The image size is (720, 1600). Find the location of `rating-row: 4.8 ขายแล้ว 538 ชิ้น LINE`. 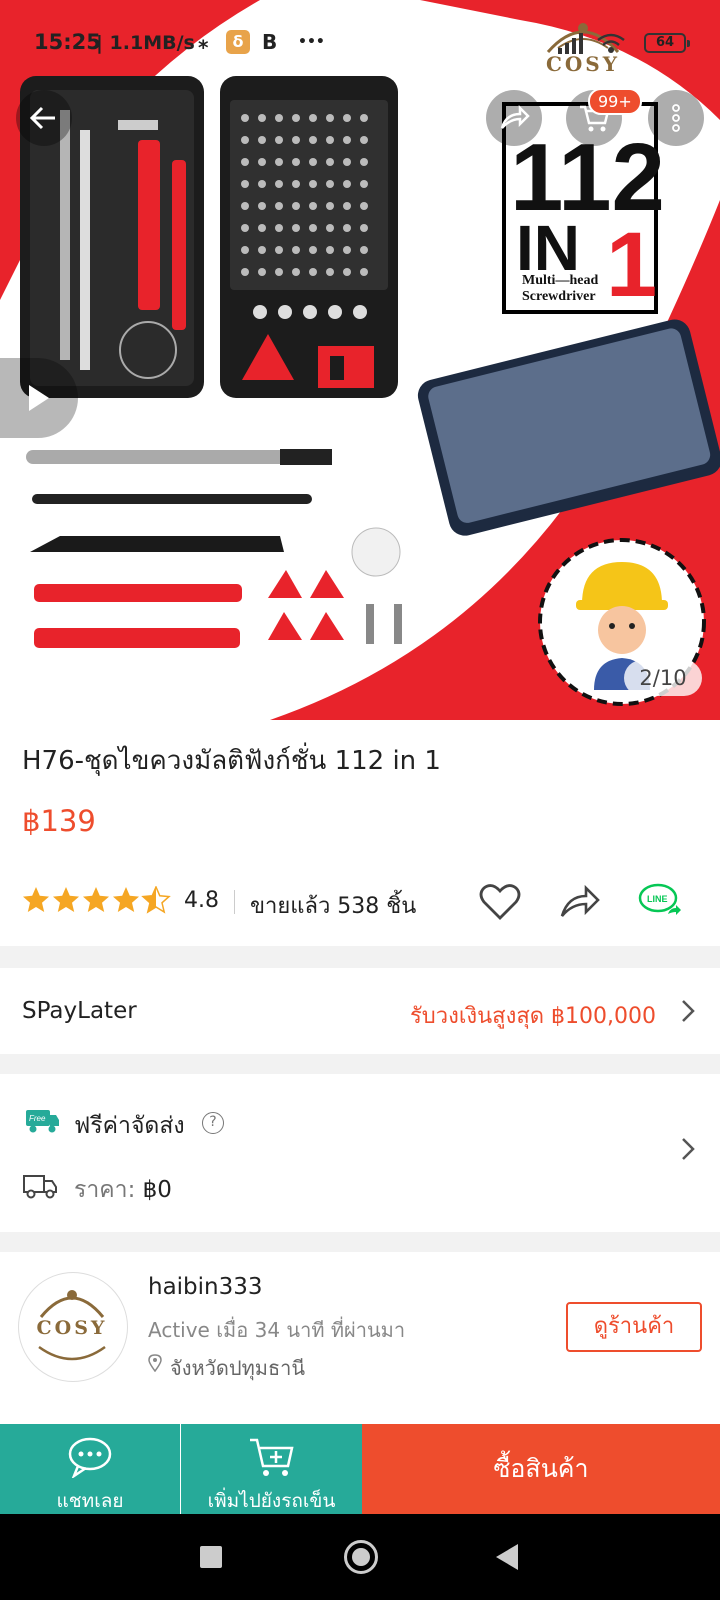

rating-row: 4.8 ขายแล้ว 538 ชิ้น LINE is located at coordinates (362, 902).